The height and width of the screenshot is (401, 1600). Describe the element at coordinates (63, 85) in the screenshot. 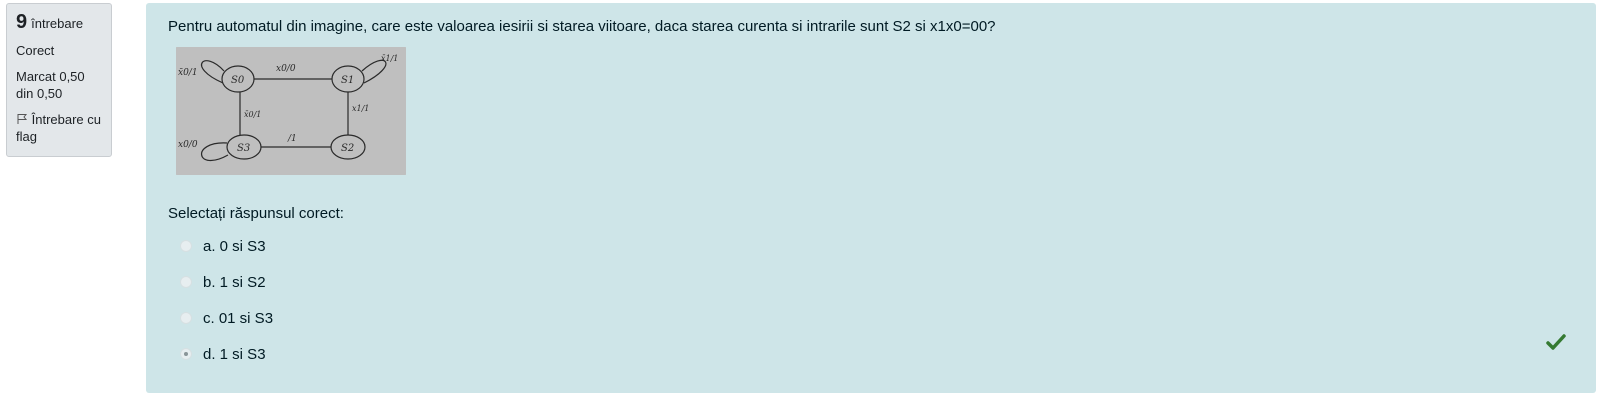

I see `question-mark: Marcat 0,50 din 0,50` at that location.